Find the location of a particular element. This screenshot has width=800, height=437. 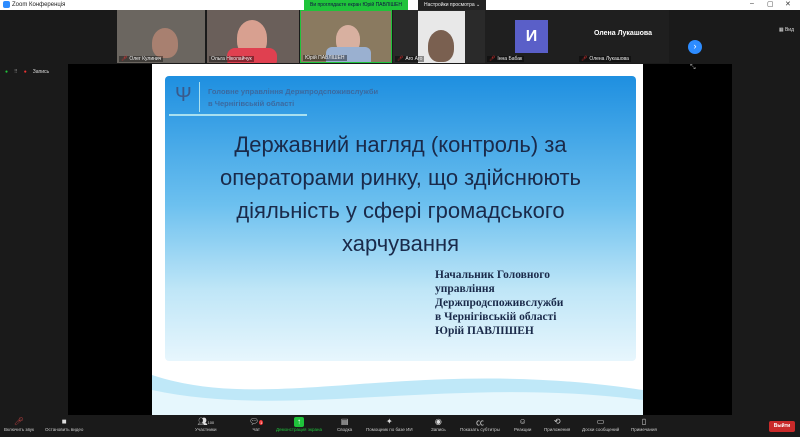

participant-tile: Ольга Ніколайчук is located at coordinates (253, 36).